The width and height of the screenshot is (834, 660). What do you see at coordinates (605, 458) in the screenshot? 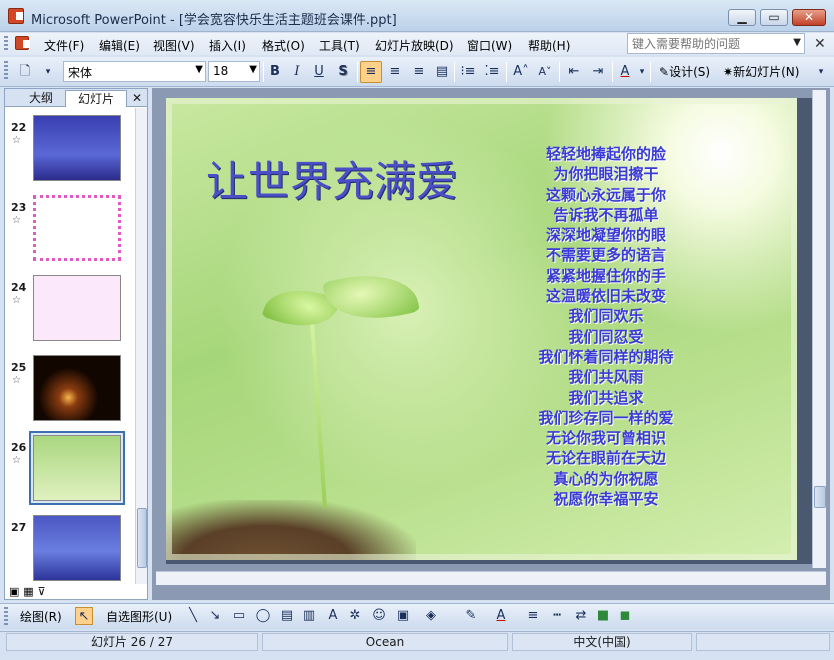
I see `poem-line: 无论在眼前在天边` at bounding box center [605, 458].